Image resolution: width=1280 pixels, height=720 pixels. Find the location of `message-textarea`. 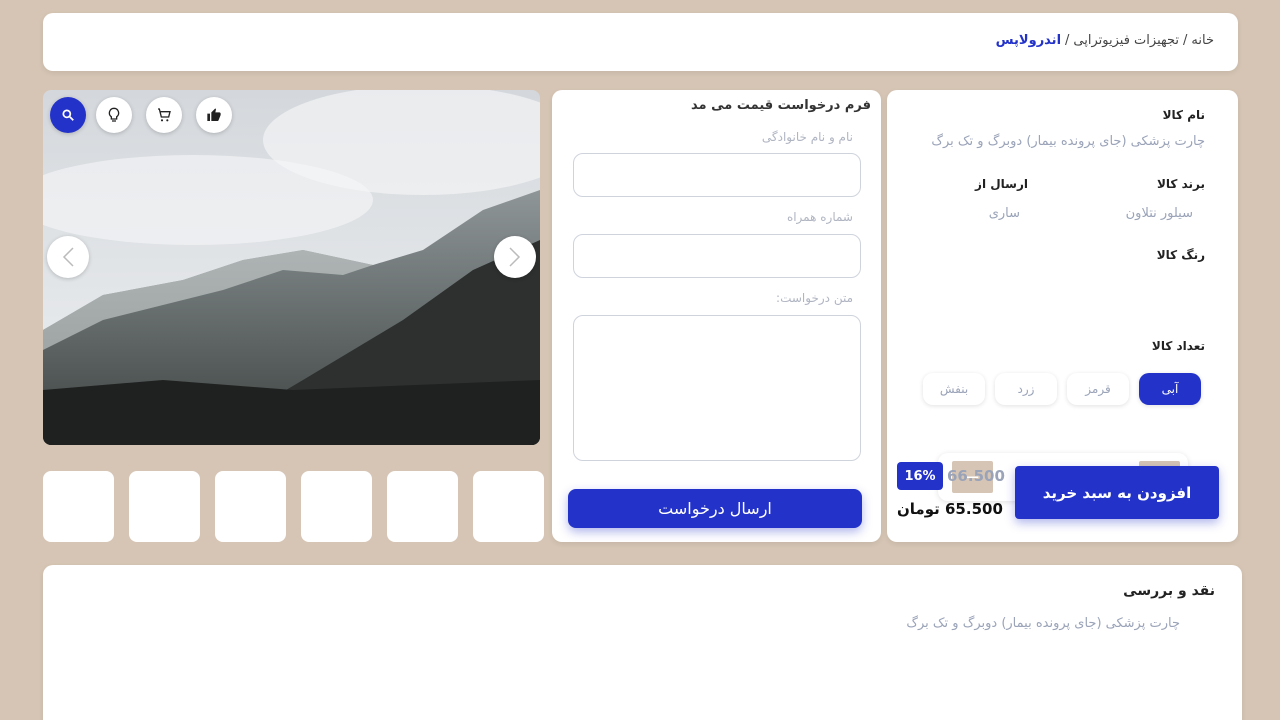

message-textarea is located at coordinates (717, 388).